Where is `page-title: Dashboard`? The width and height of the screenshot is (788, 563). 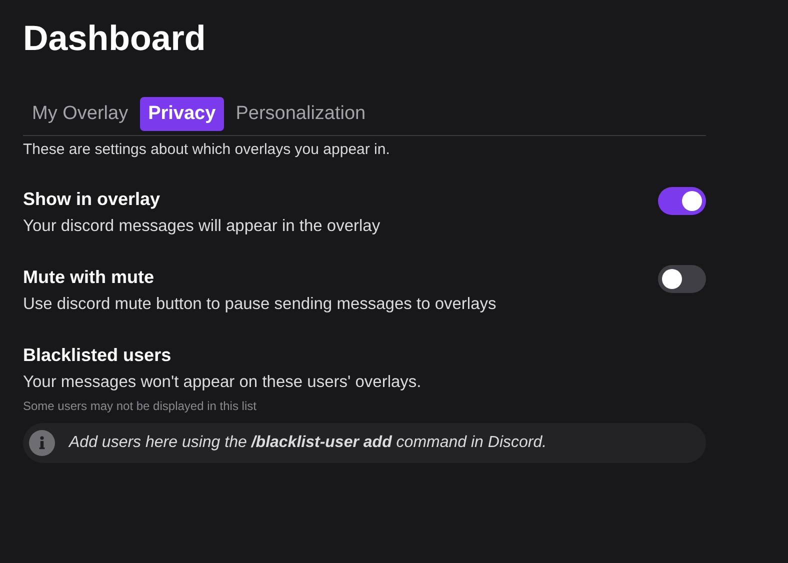 page-title: Dashboard is located at coordinates (115, 39).